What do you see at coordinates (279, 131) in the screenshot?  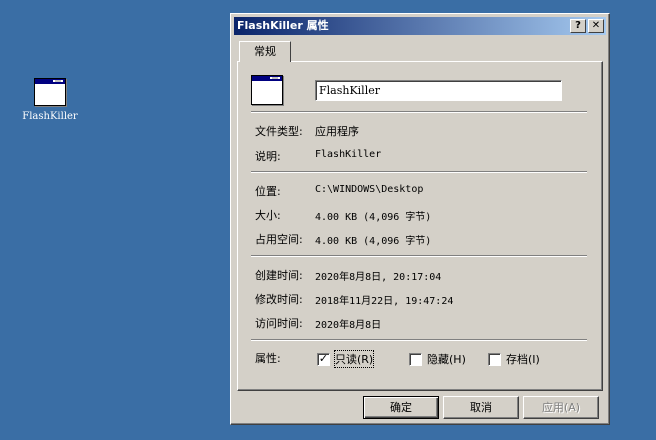 I see `type-label: 文件类型:` at bounding box center [279, 131].